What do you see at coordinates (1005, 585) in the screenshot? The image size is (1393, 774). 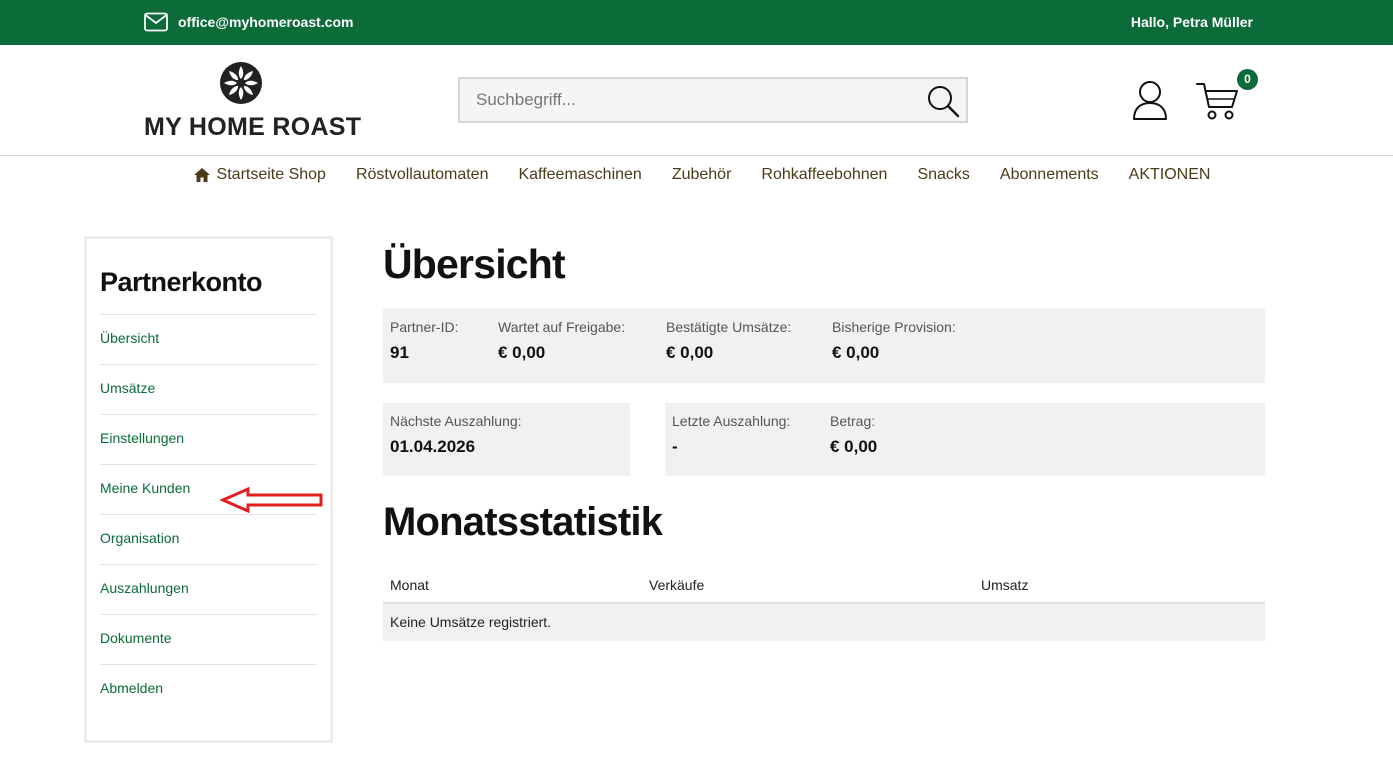 I see `column-header-revenue: Umsatz` at bounding box center [1005, 585].